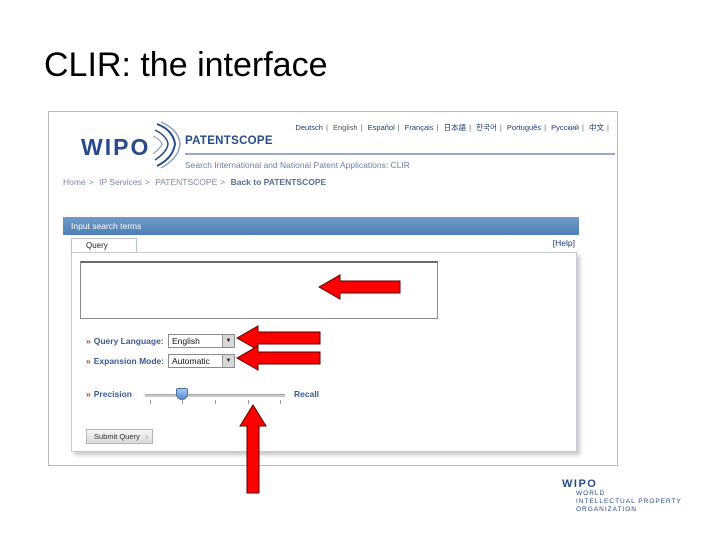 This screenshot has width=720, height=540. Describe the element at coordinates (524, 127) in the screenshot. I see `lang-portugues: Português` at that location.